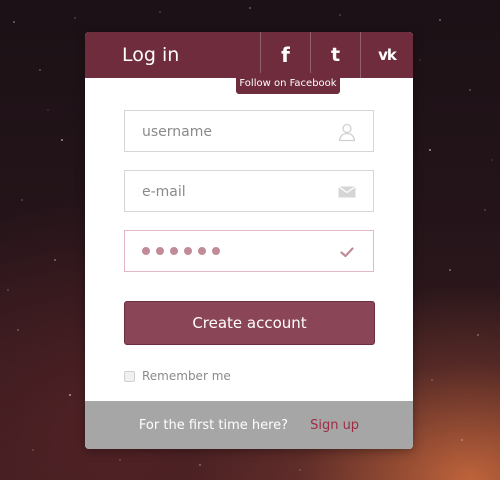 The height and width of the screenshot is (480, 500). Describe the element at coordinates (181, 251) in the screenshot. I see `password-mask` at that location.